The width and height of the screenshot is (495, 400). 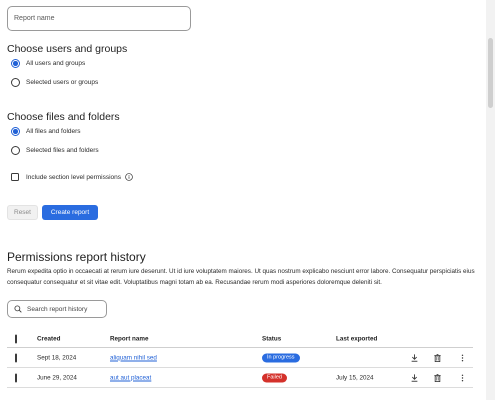 I want to click on history-title: Permissions report history, so click(x=76, y=257).